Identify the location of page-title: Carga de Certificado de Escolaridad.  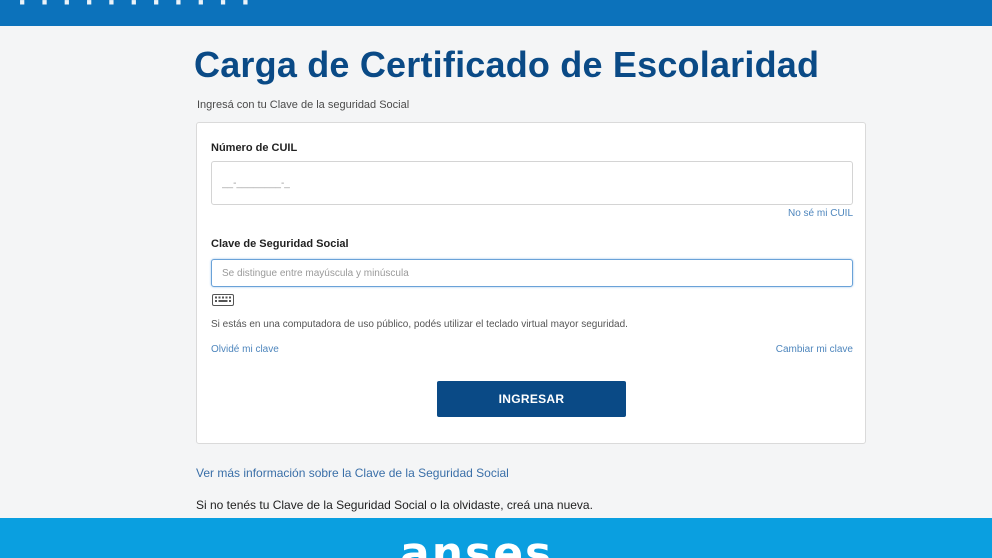
(507, 64).